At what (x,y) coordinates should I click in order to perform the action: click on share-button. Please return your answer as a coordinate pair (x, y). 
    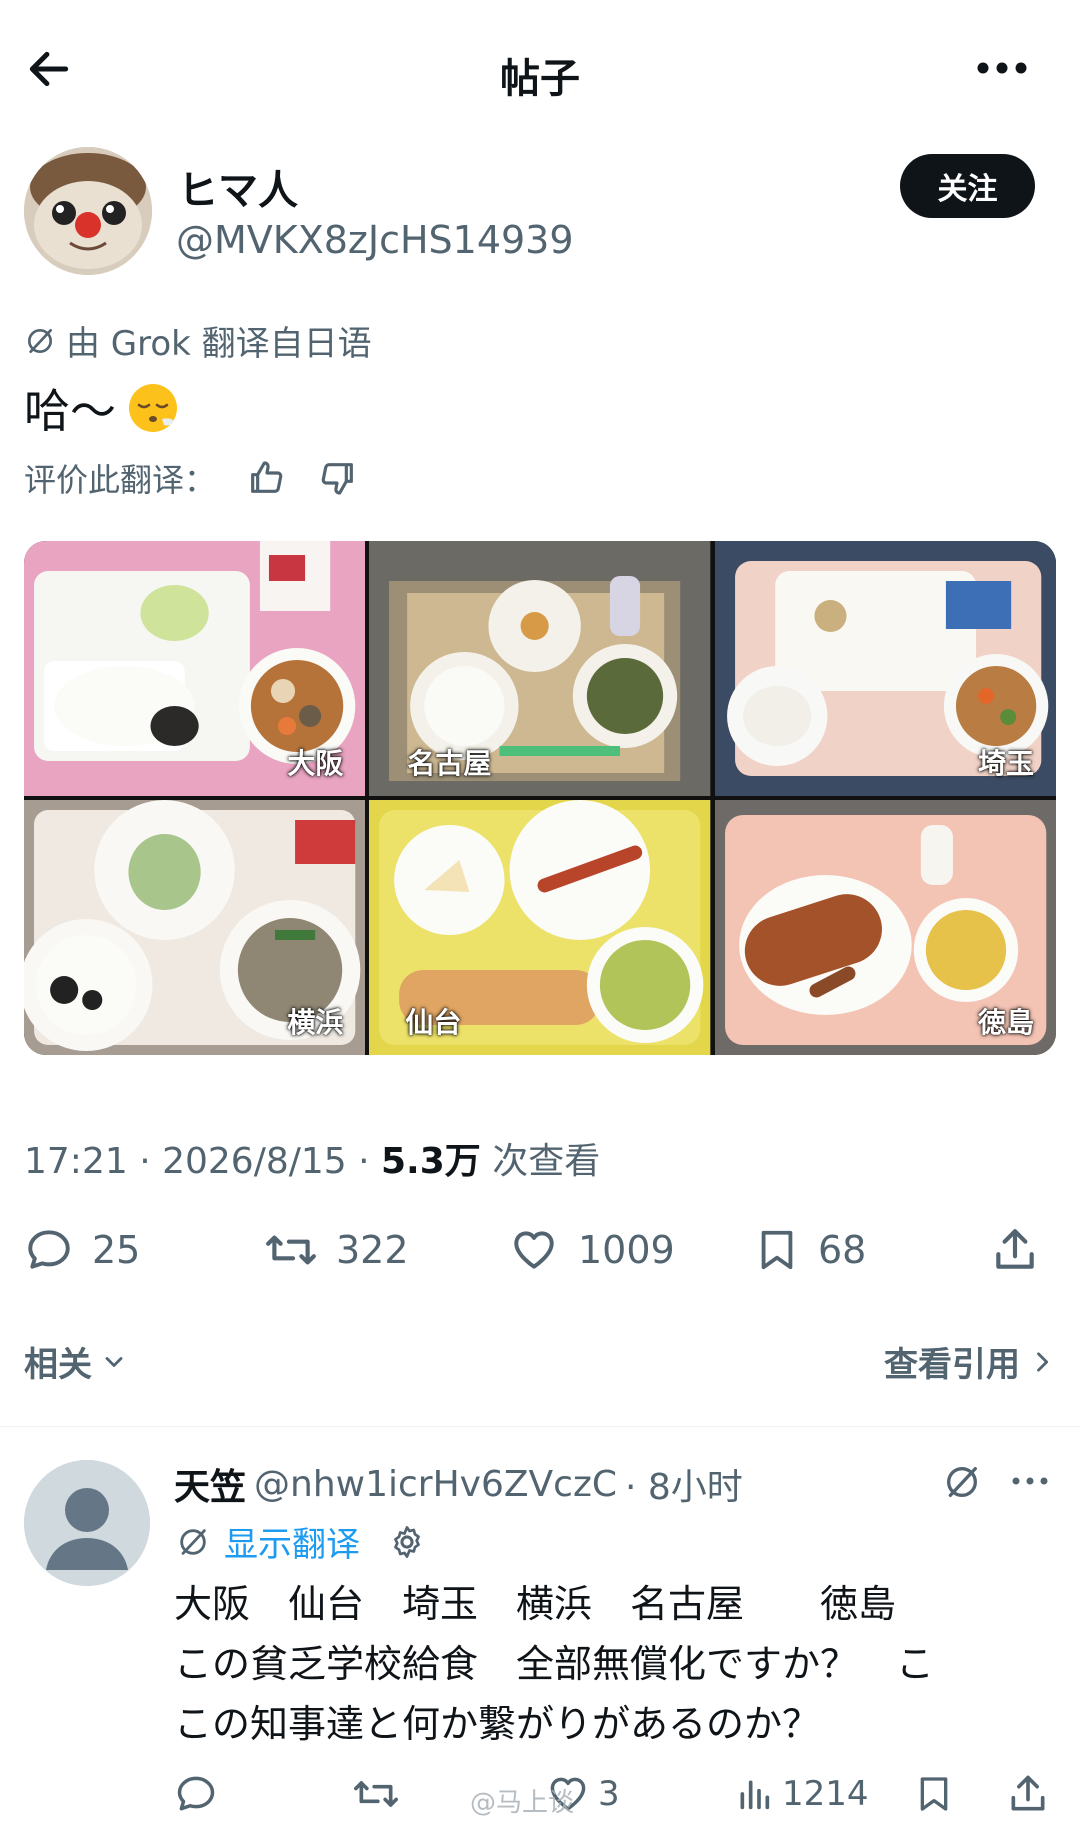
    Looking at the image, I should click on (1015, 1250).